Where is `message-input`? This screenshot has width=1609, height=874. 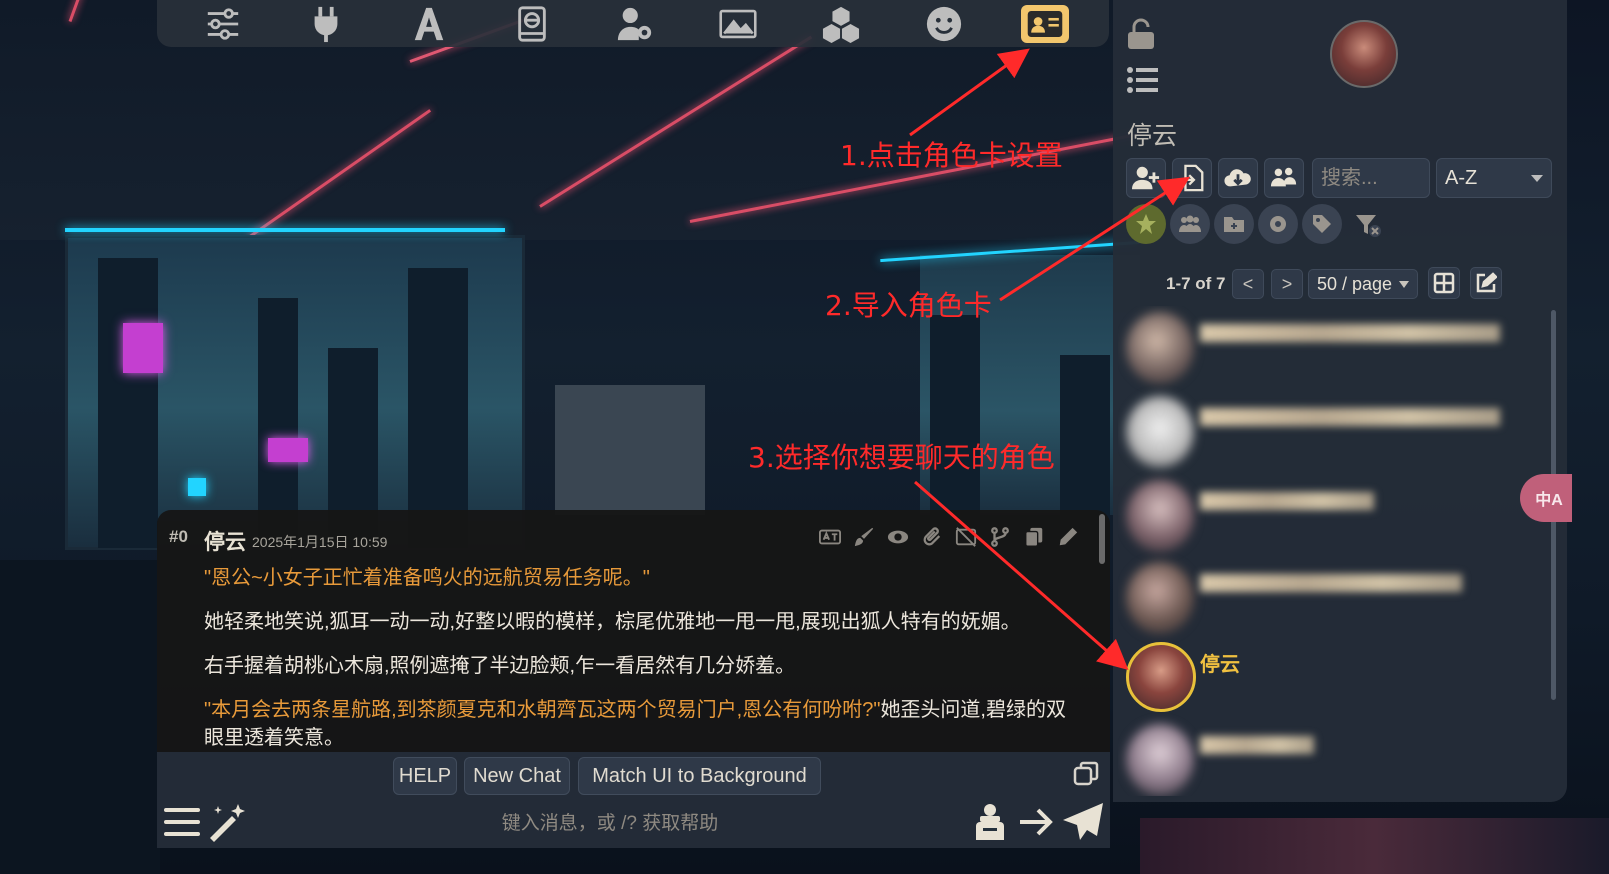
message-input is located at coordinates (610, 824).